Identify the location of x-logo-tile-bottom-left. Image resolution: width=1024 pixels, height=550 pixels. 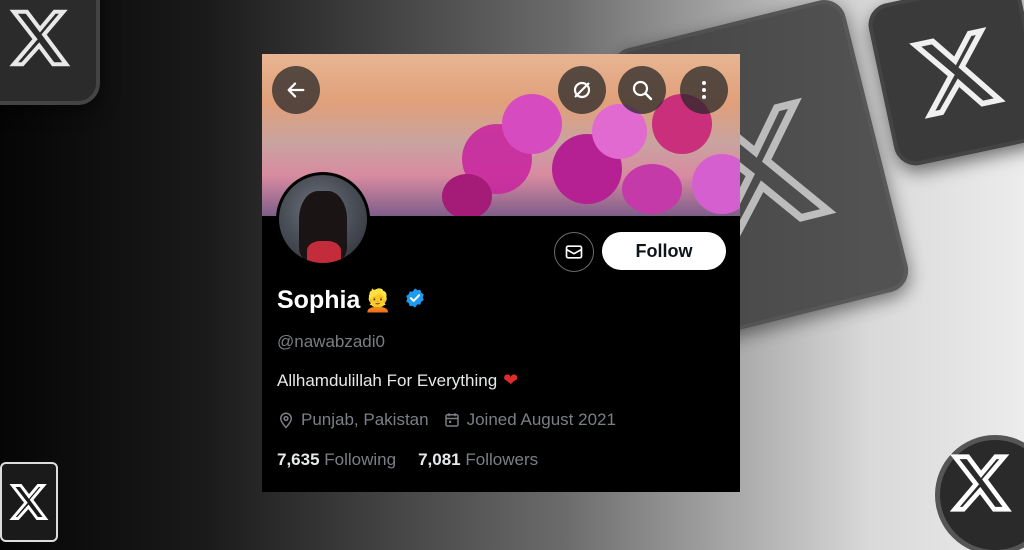
(29, 502).